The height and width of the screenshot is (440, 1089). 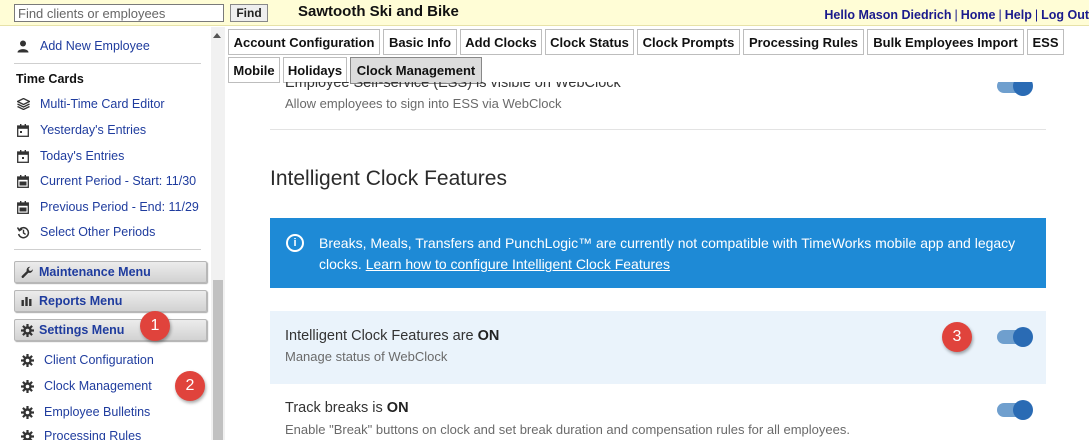 What do you see at coordinates (1018, 15) in the screenshot?
I see `help-link: Help` at bounding box center [1018, 15].